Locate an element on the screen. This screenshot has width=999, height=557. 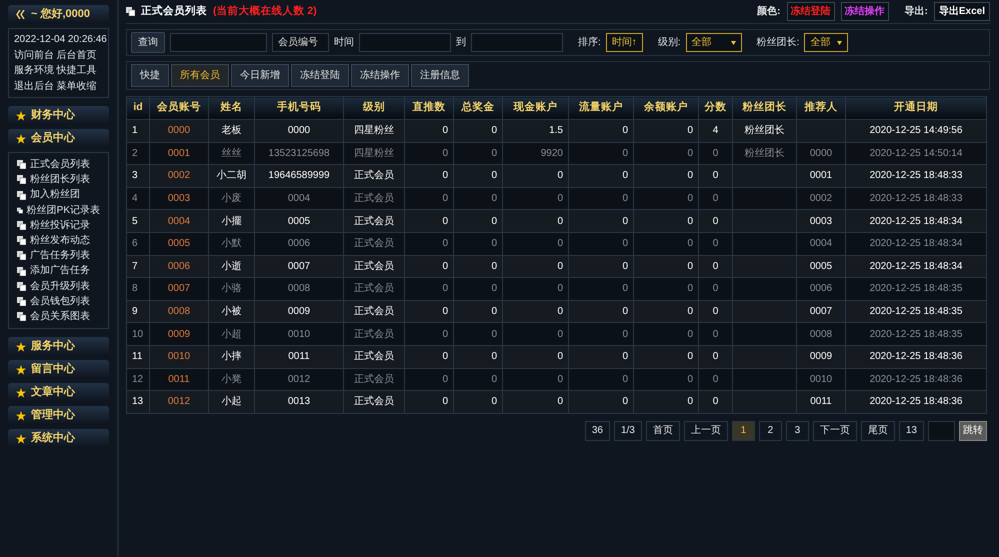
menu-item: 添加广告任务 is located at coordinates (58, 271).